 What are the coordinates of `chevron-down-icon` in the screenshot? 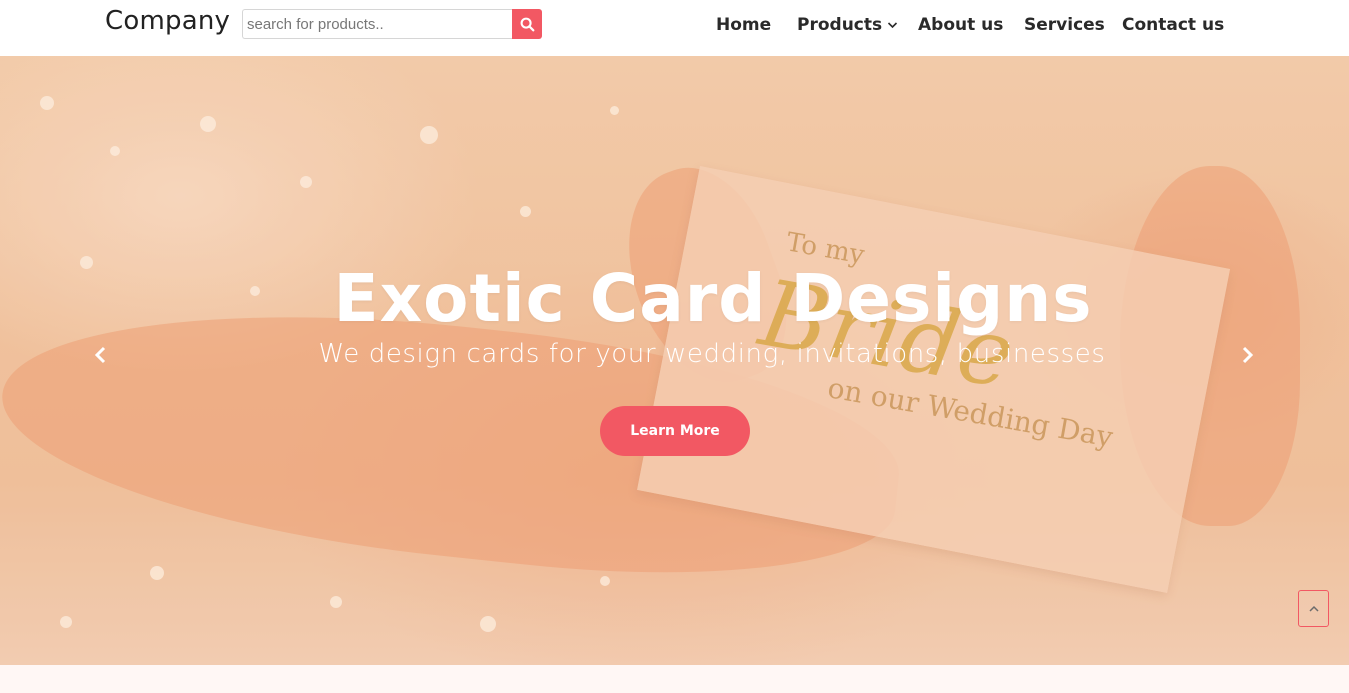 It's located at (892, 25).